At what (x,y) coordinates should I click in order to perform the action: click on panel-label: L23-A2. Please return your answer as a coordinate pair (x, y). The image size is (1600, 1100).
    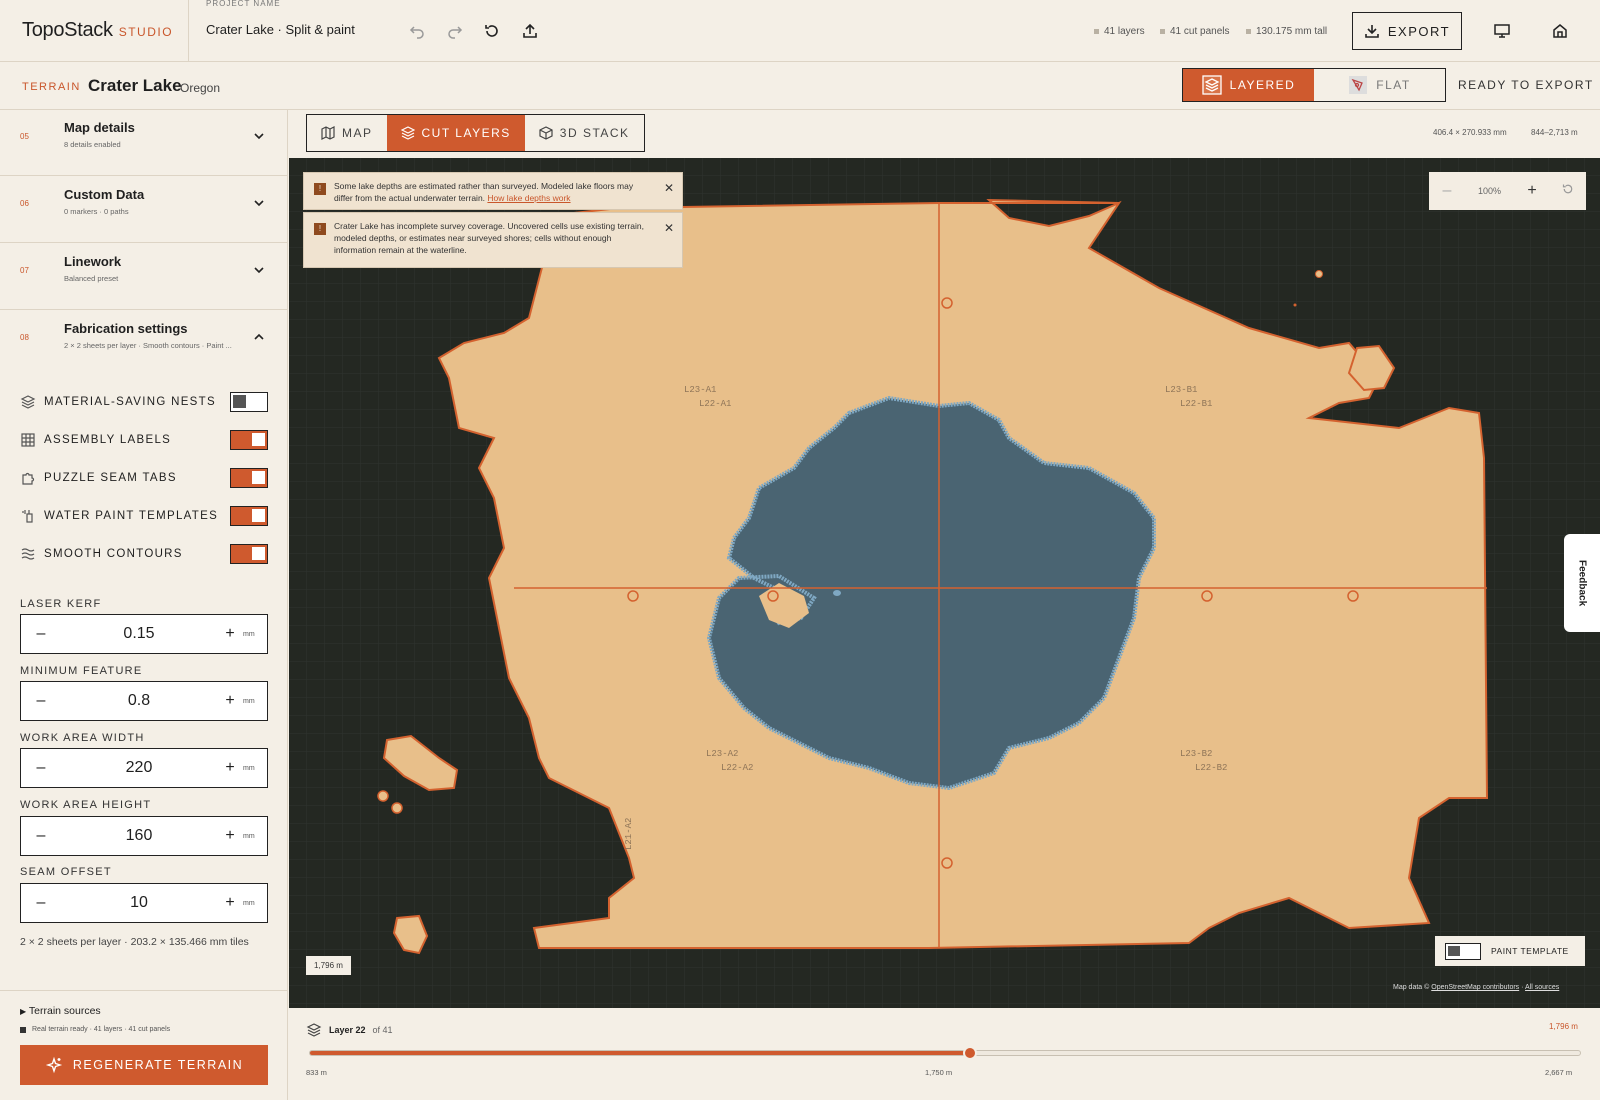
    Looking at the image, I should click on (722, 754).